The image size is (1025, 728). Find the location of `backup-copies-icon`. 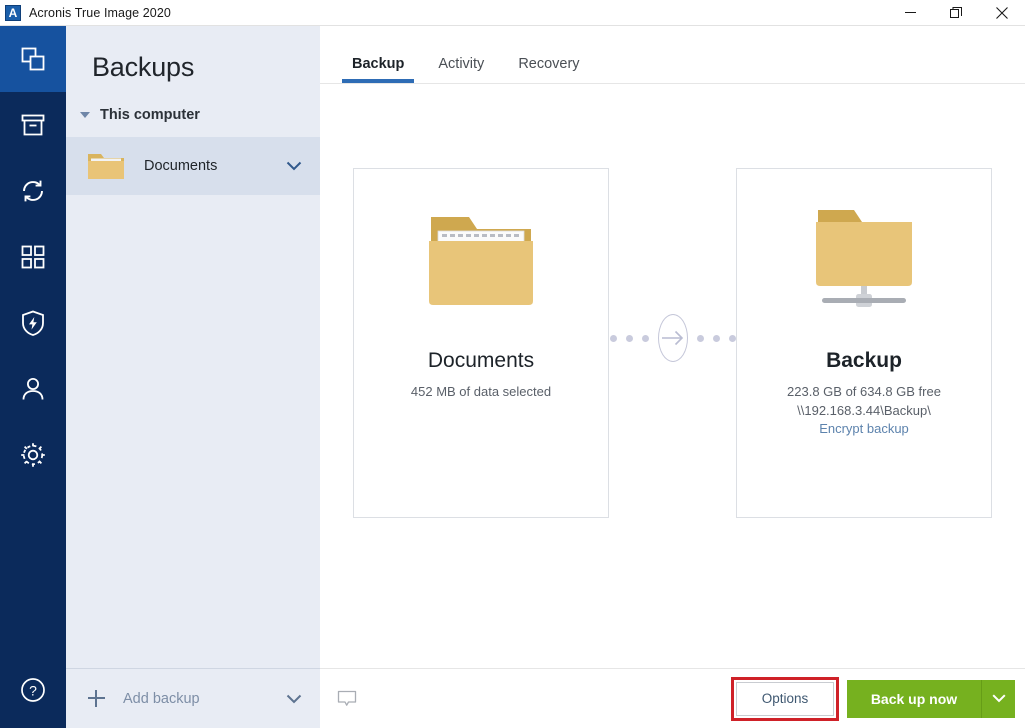

backup-copies-icon is located at coordinates (33, 59).